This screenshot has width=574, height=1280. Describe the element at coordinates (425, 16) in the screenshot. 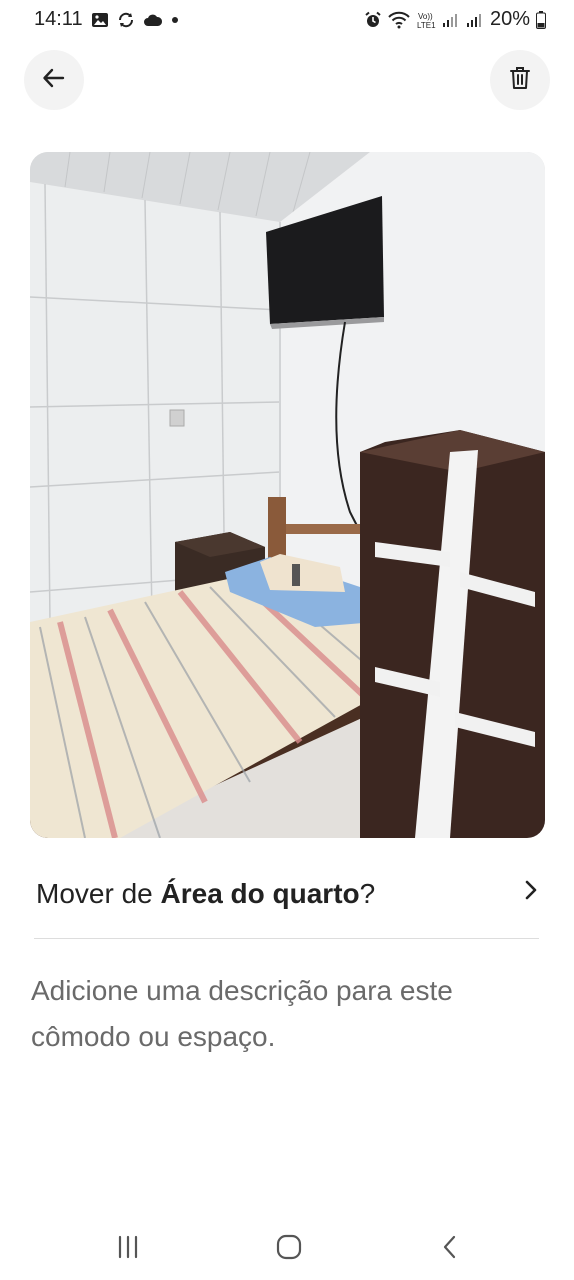

I see `svg-text: Vo))` at that location.